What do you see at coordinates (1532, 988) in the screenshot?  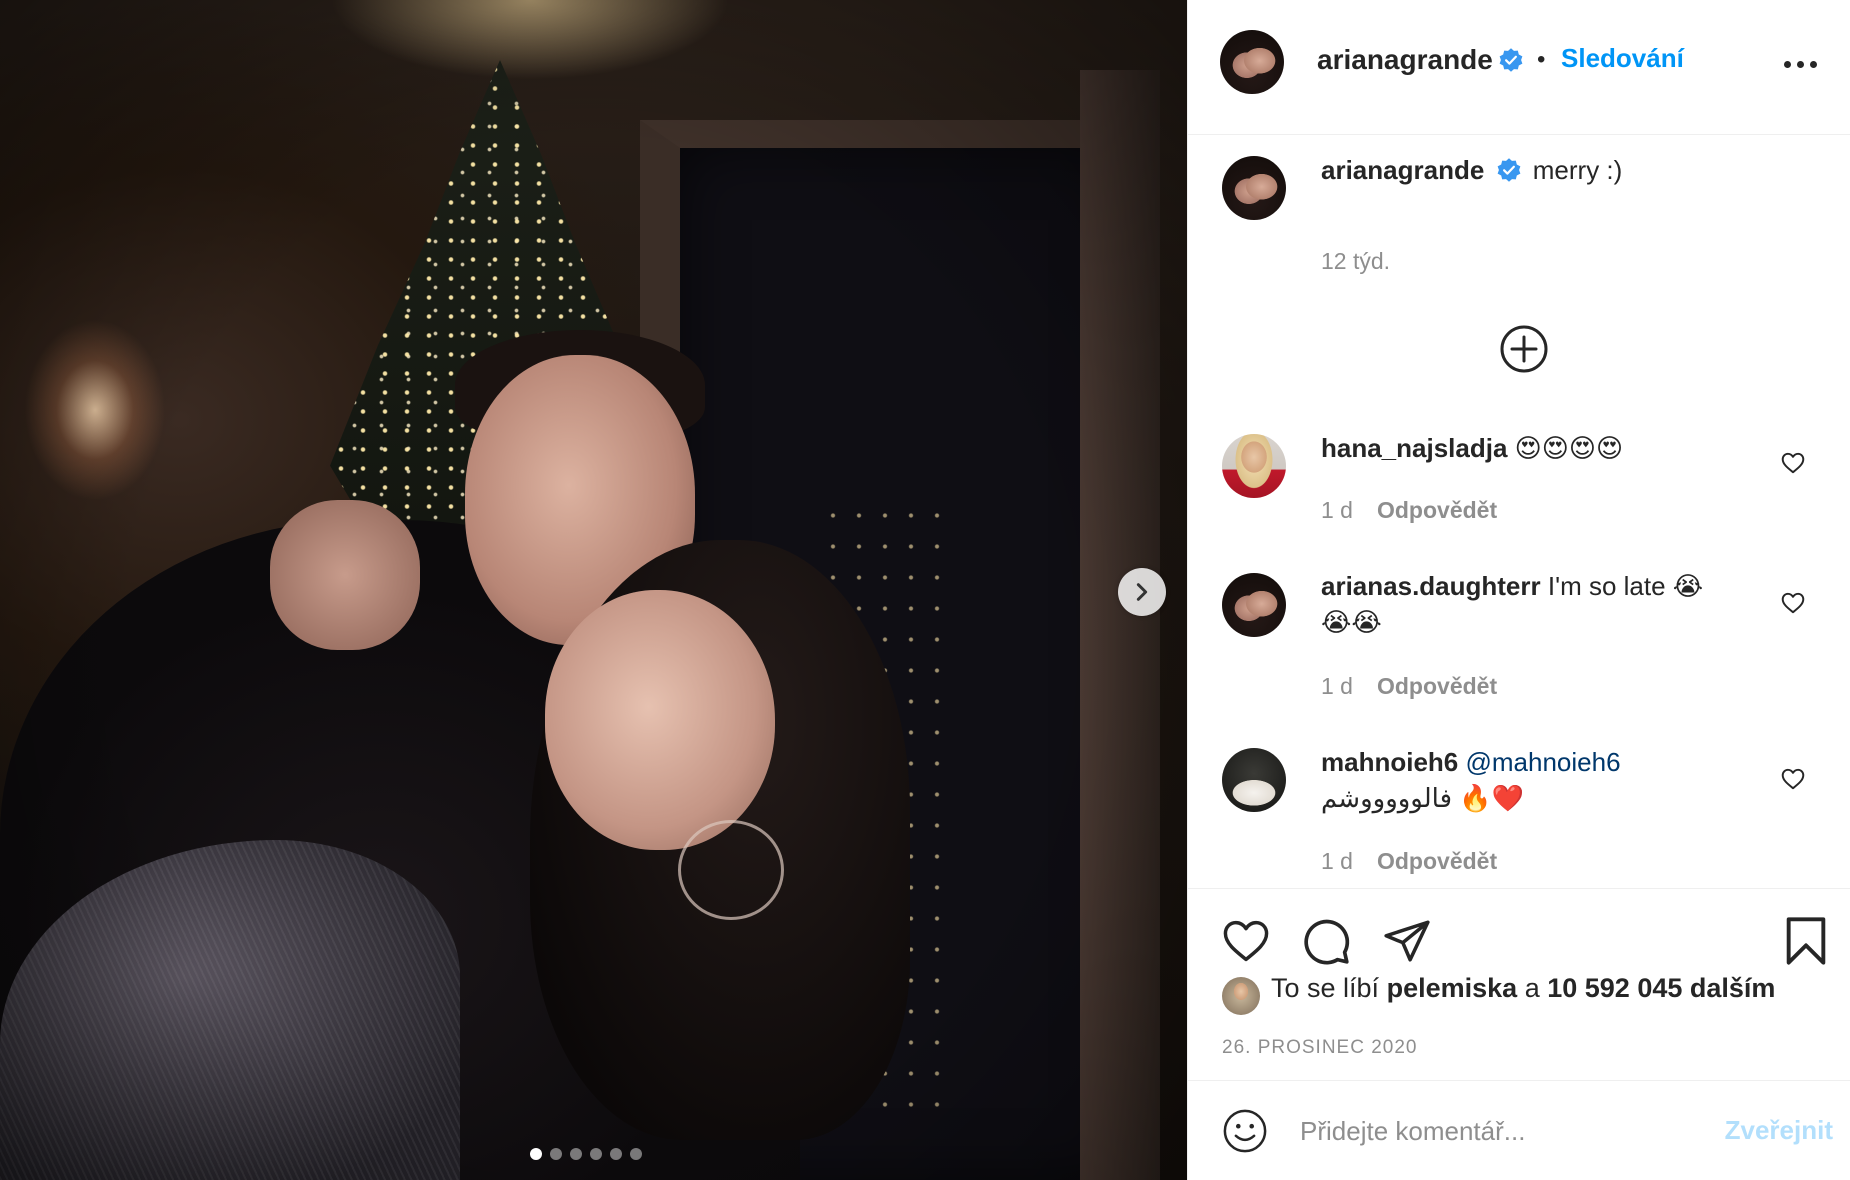 I see `likes-conjunction: a` at bounding box center [1532, 988].